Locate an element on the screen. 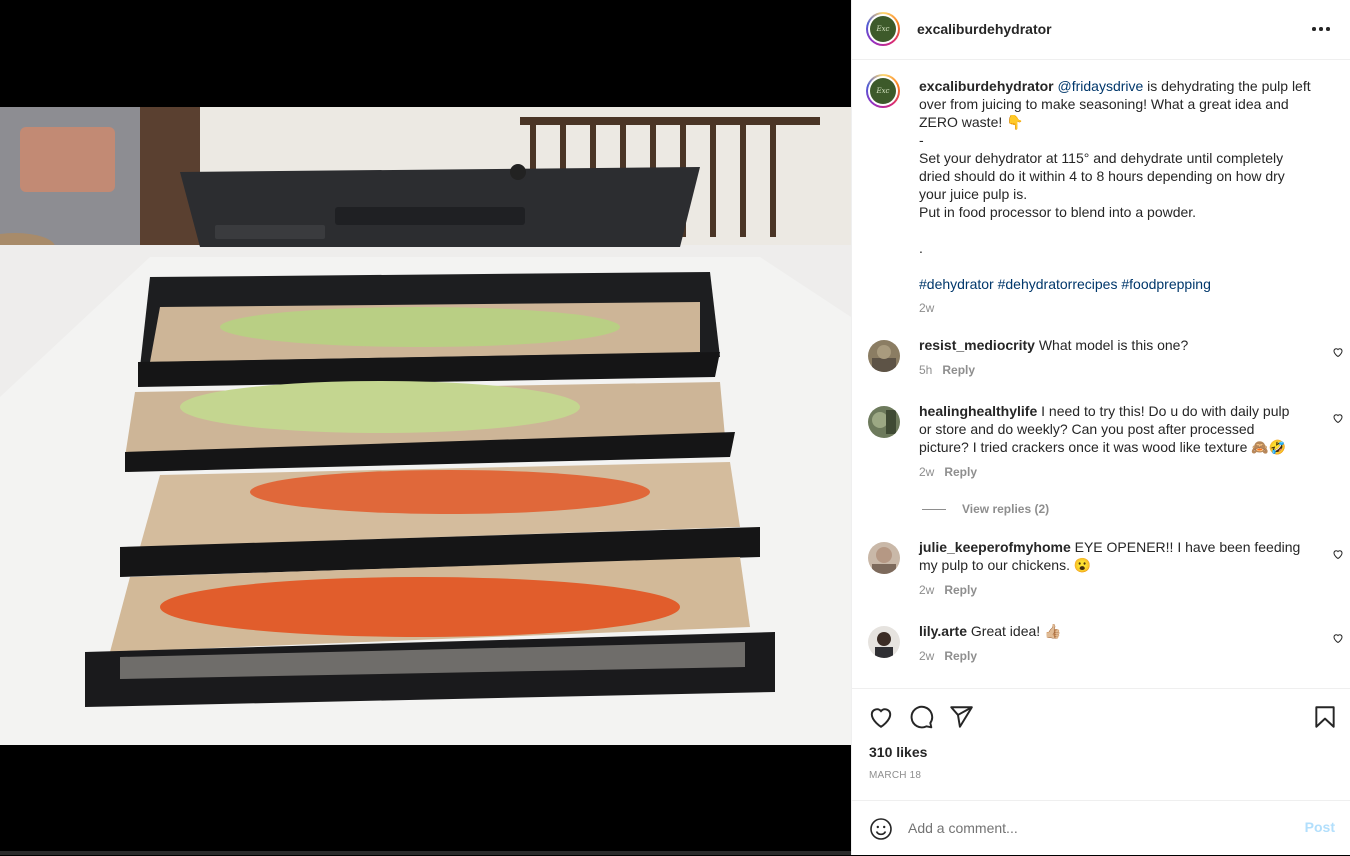 The width and height of the screenshot is (1350, 856). view-replies-button: View replies (2) is located at coordinates (985, 509).